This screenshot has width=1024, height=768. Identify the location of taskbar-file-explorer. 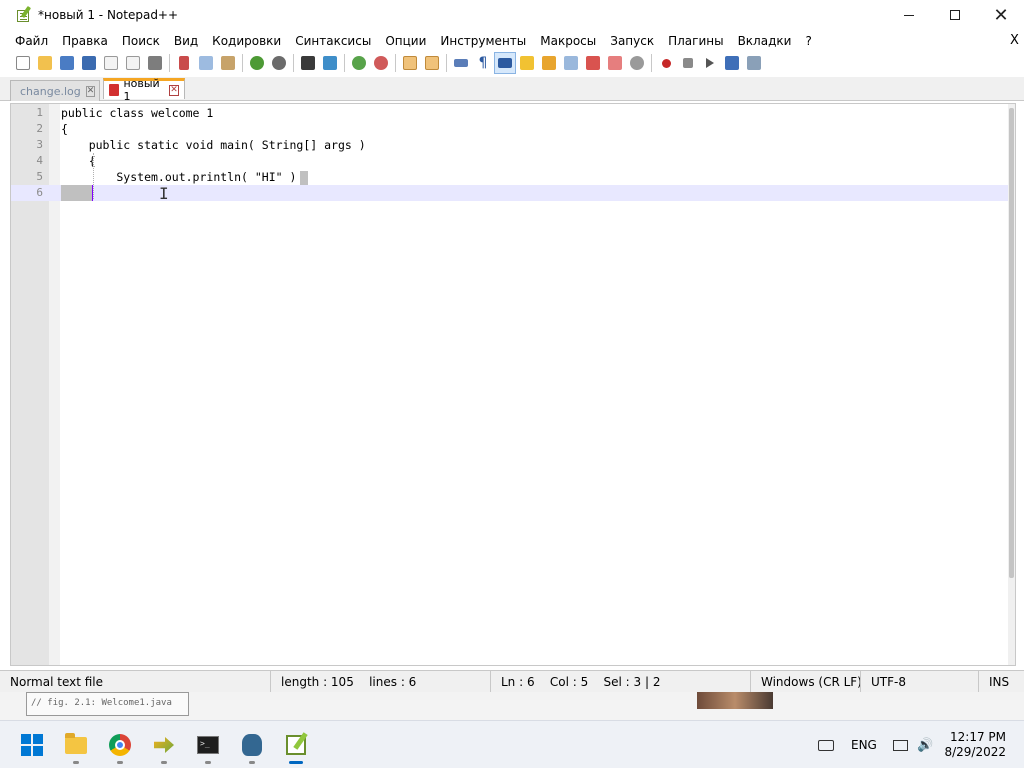
(76, 746).